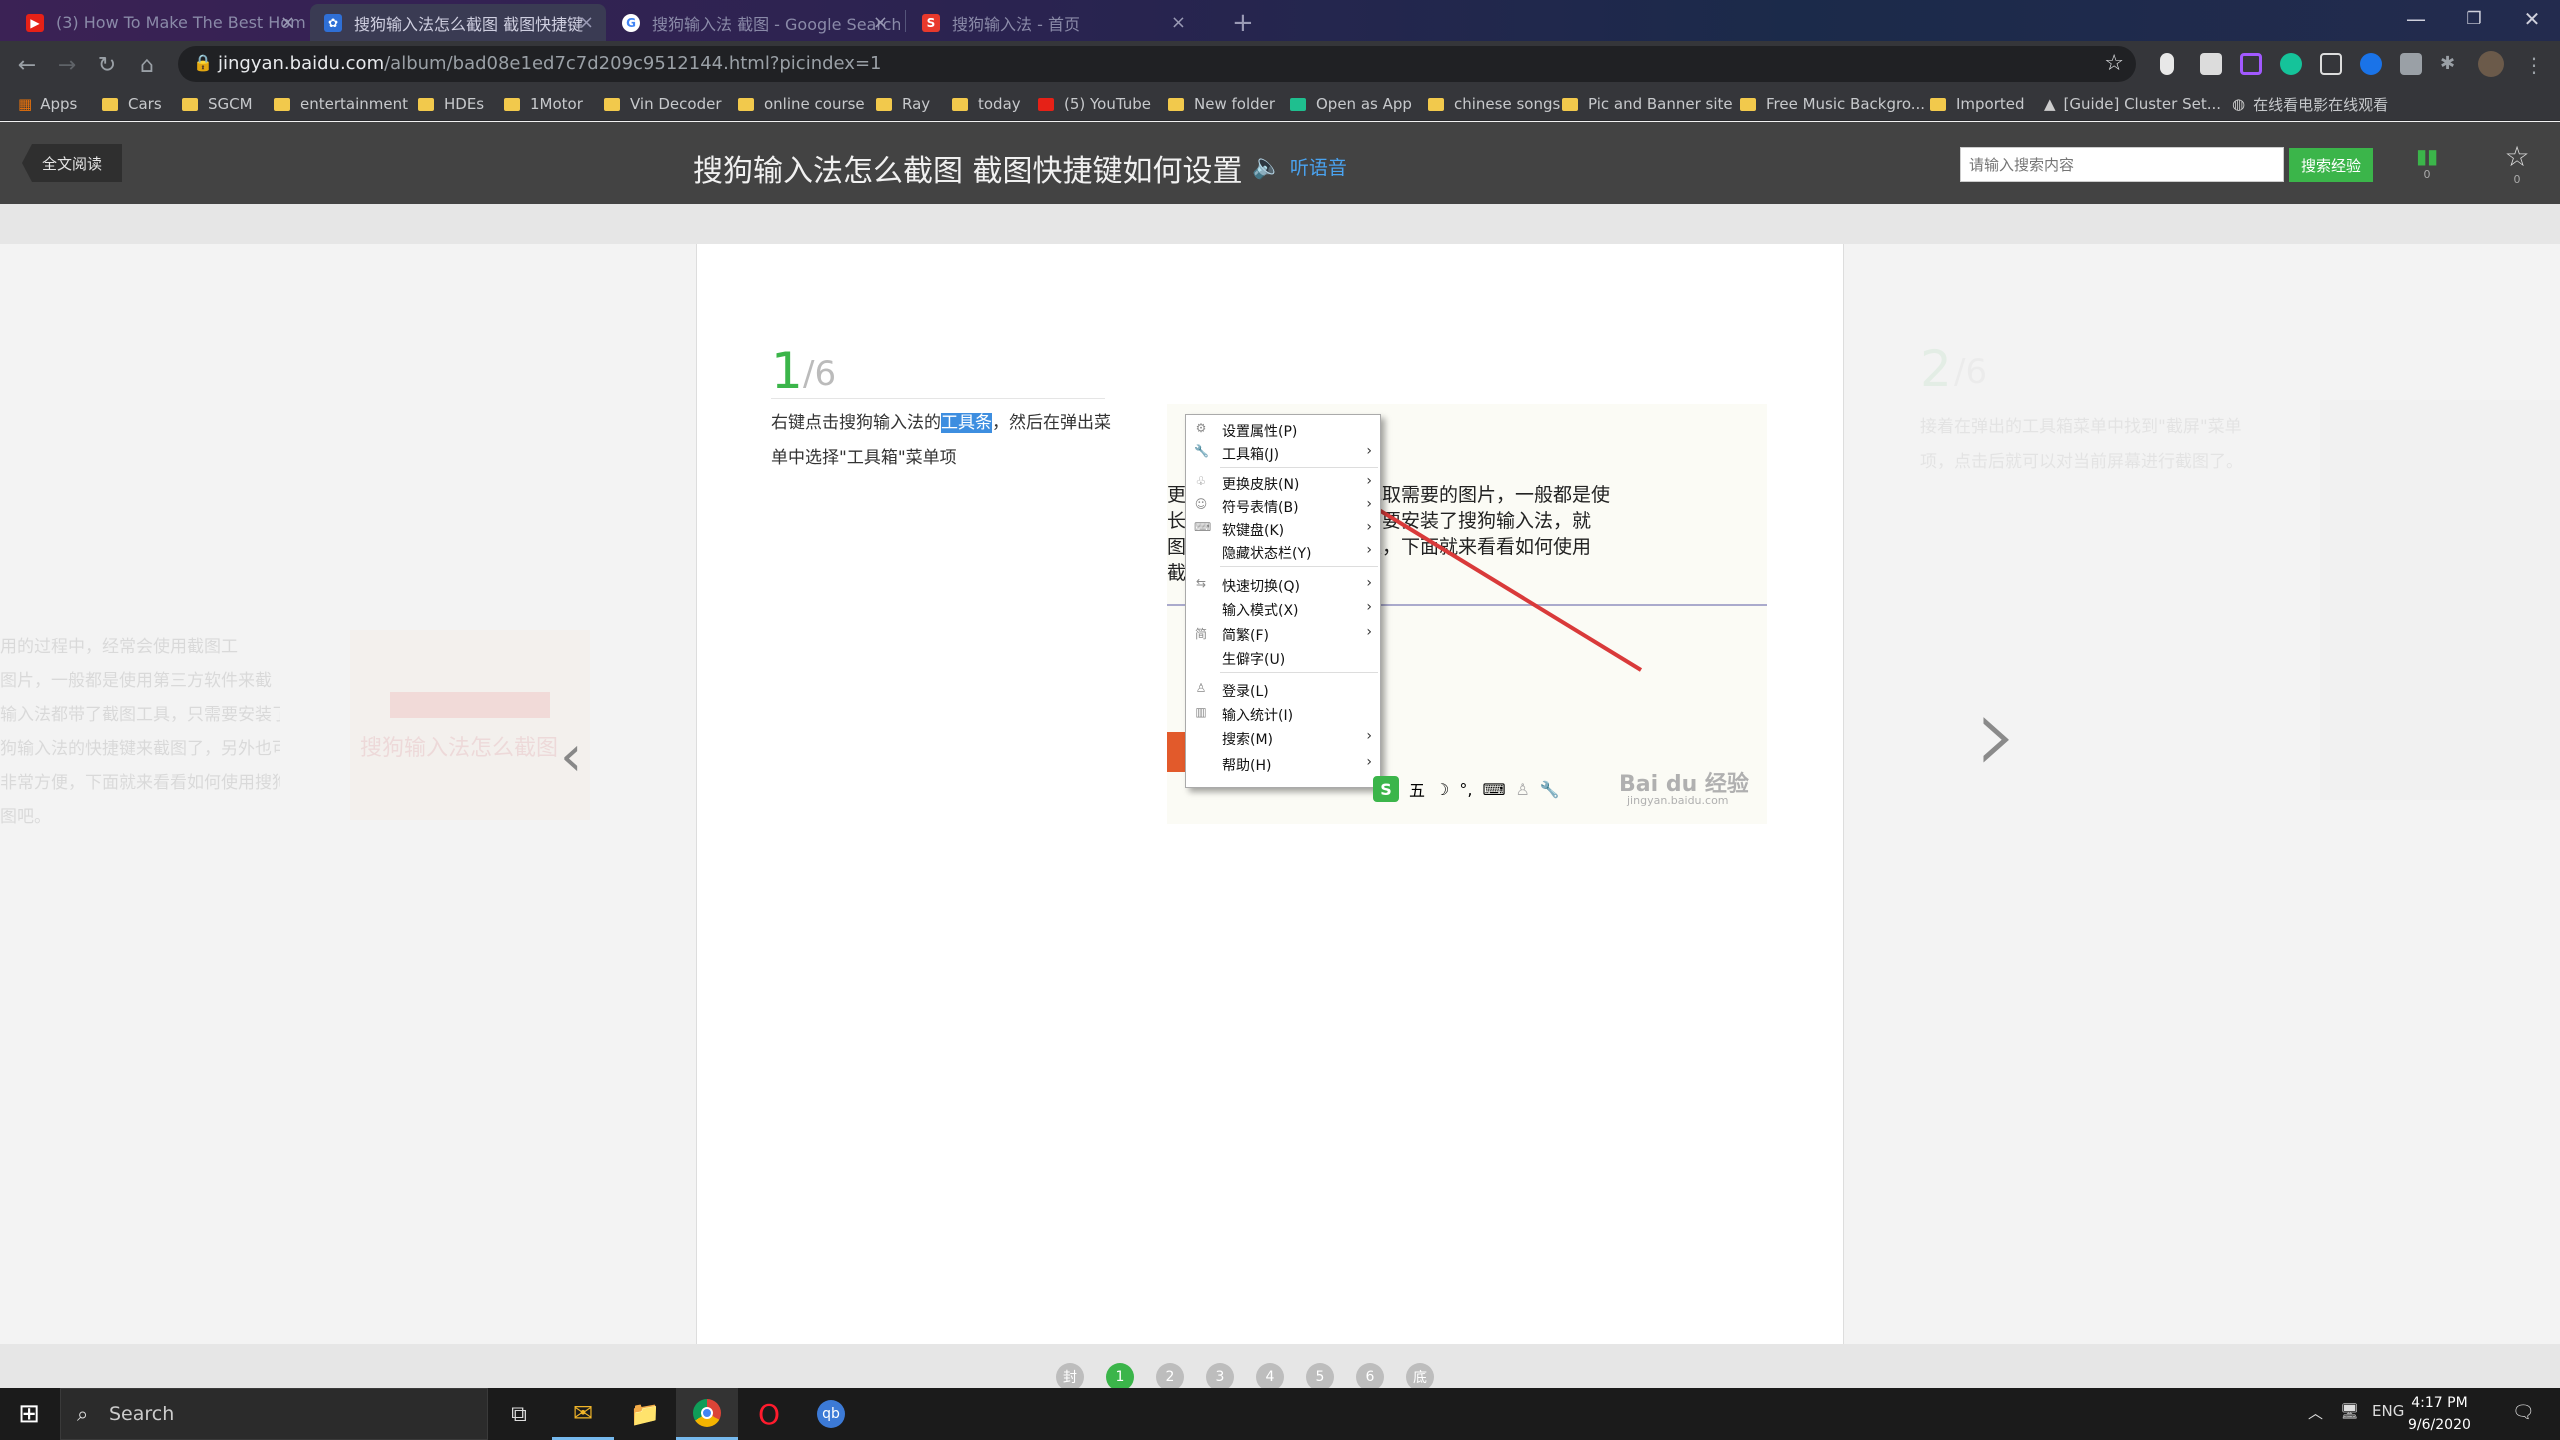  Describe the element at coordinates (769, 1414) in the screenshot. I see `opera-app-icon: O` at that location.